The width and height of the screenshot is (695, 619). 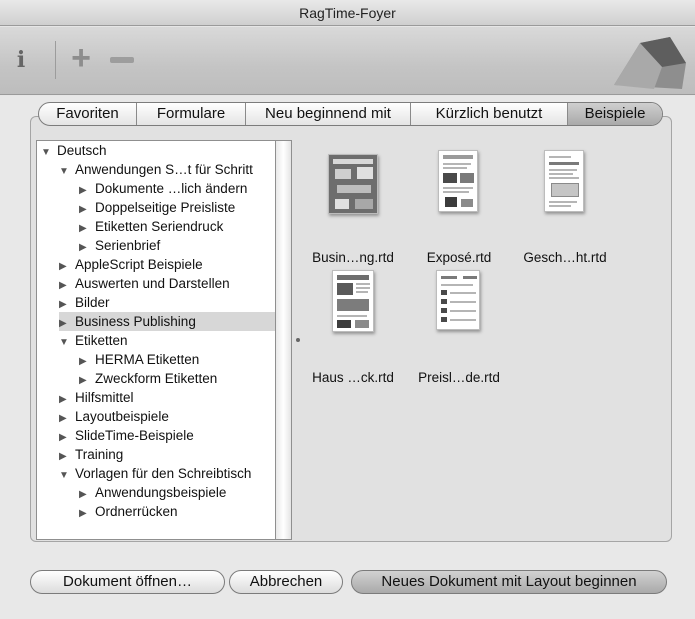 I want to click on tree-item: ▶ SlideTime-Beispiele, so click(x=167, y=435).